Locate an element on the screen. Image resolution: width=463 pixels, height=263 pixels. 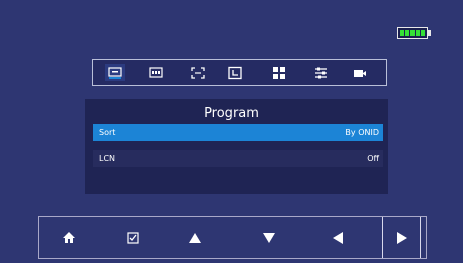
video-menu-icon is located at coordinates (360, 72).